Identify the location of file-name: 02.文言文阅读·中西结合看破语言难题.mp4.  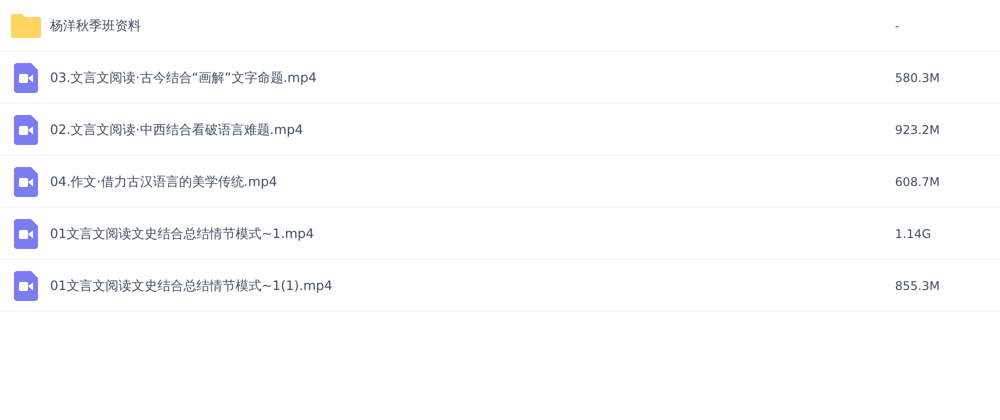
(472, 129).